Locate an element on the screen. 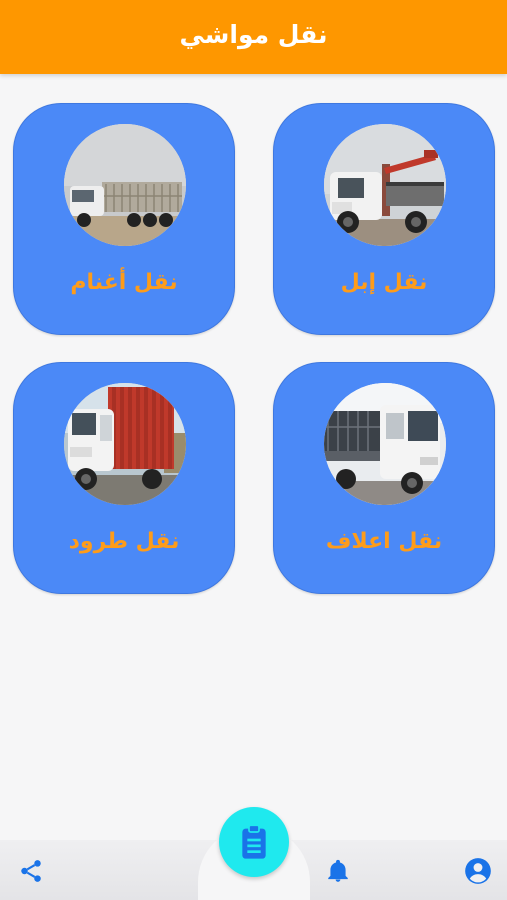  service-card-parcels: نقل طرود is located at coordinates (124, 478).